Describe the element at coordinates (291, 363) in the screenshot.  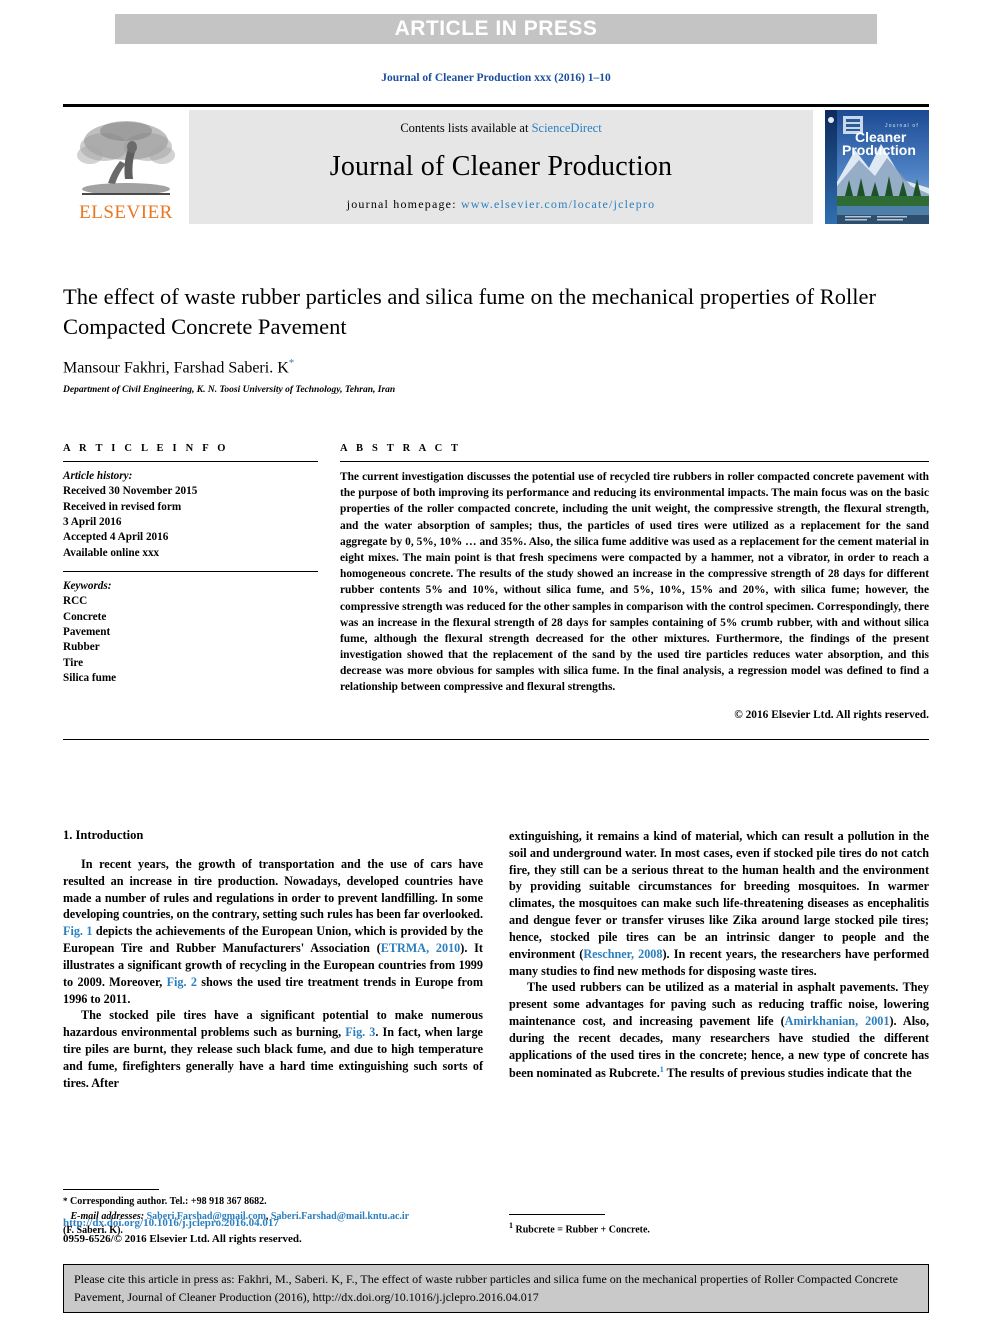
I see `corresponding-author-marker: *` at that location.